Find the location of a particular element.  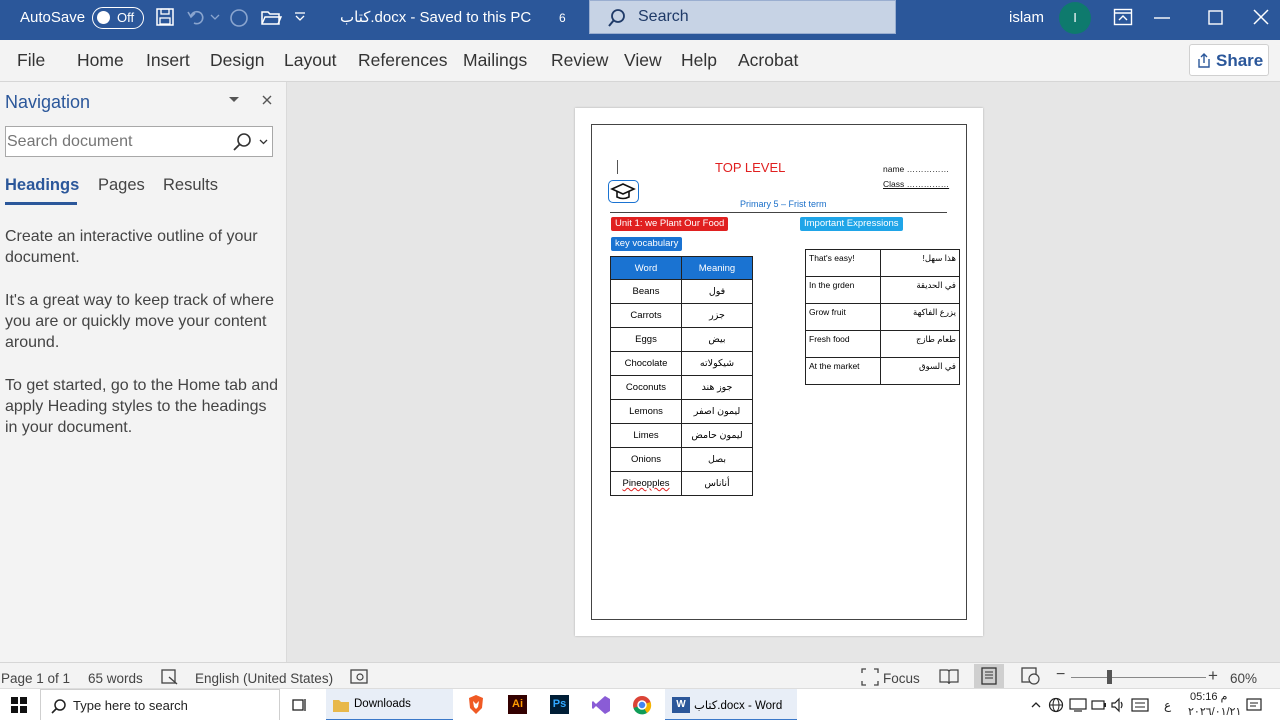

input-language-indicator: ع is located at coordinates (1167, 705).